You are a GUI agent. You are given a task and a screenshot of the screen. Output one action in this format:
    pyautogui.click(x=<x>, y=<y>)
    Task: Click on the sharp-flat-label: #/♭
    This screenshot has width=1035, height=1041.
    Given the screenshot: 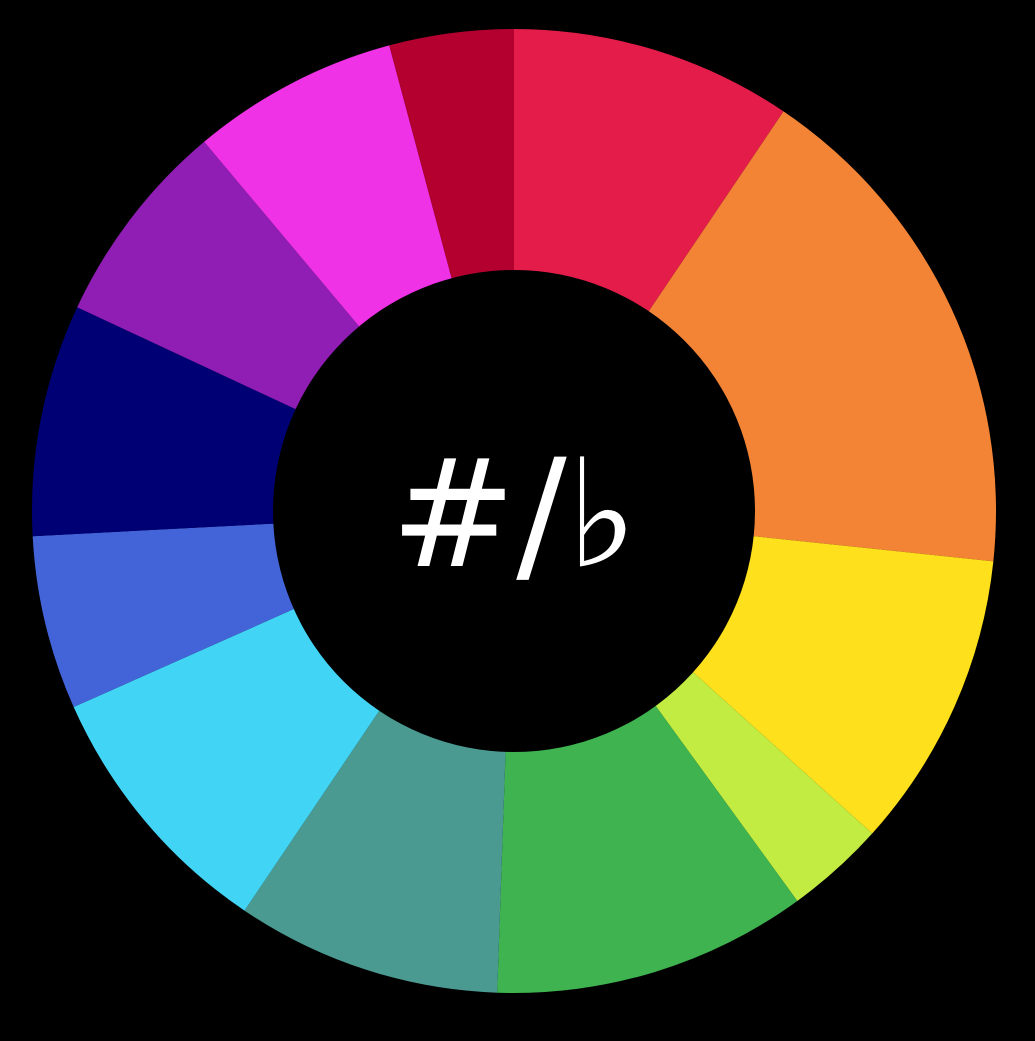 What is the action you would take?
    pyautogui.click(x=514, y=515)
    